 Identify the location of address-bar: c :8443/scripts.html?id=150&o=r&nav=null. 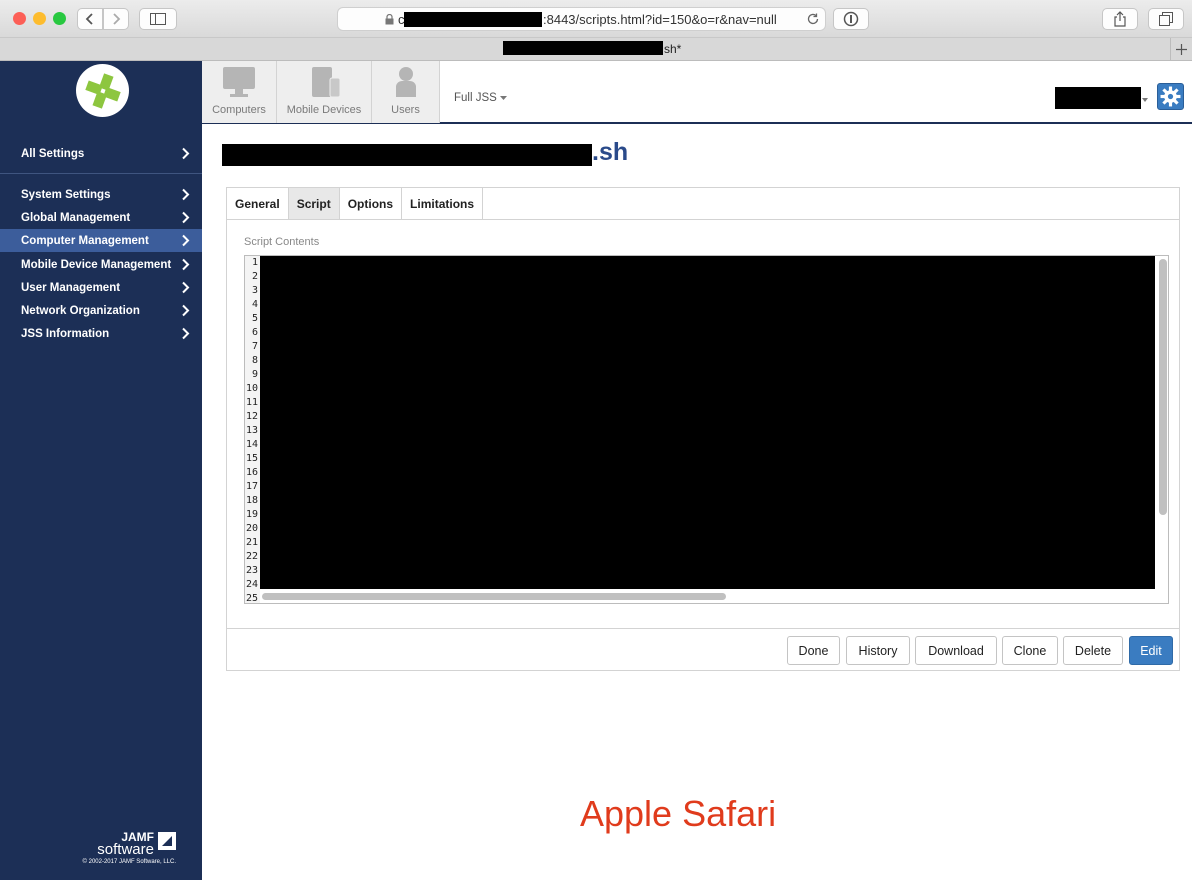
(581, 19).